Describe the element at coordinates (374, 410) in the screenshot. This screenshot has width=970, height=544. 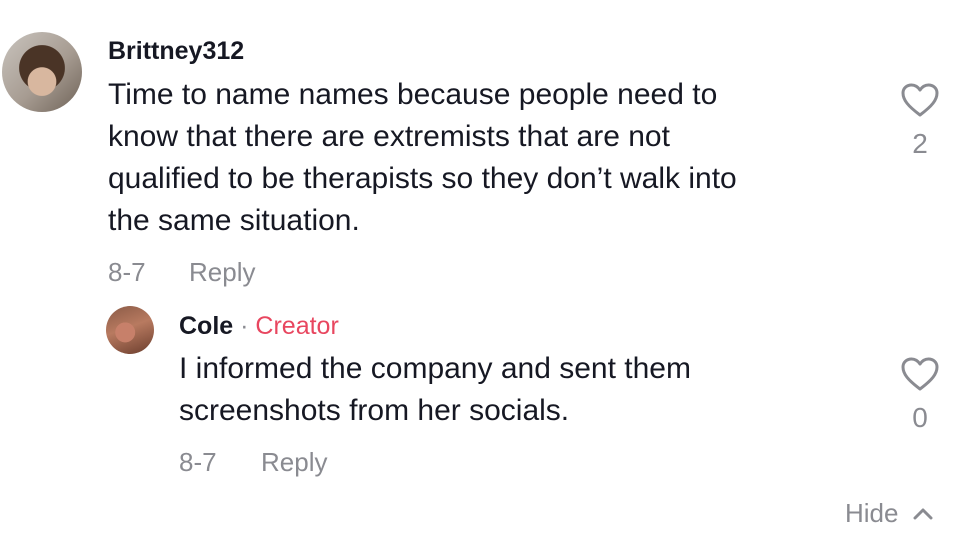
I see `reply-text-line: screenshots from her socials.` at that location.